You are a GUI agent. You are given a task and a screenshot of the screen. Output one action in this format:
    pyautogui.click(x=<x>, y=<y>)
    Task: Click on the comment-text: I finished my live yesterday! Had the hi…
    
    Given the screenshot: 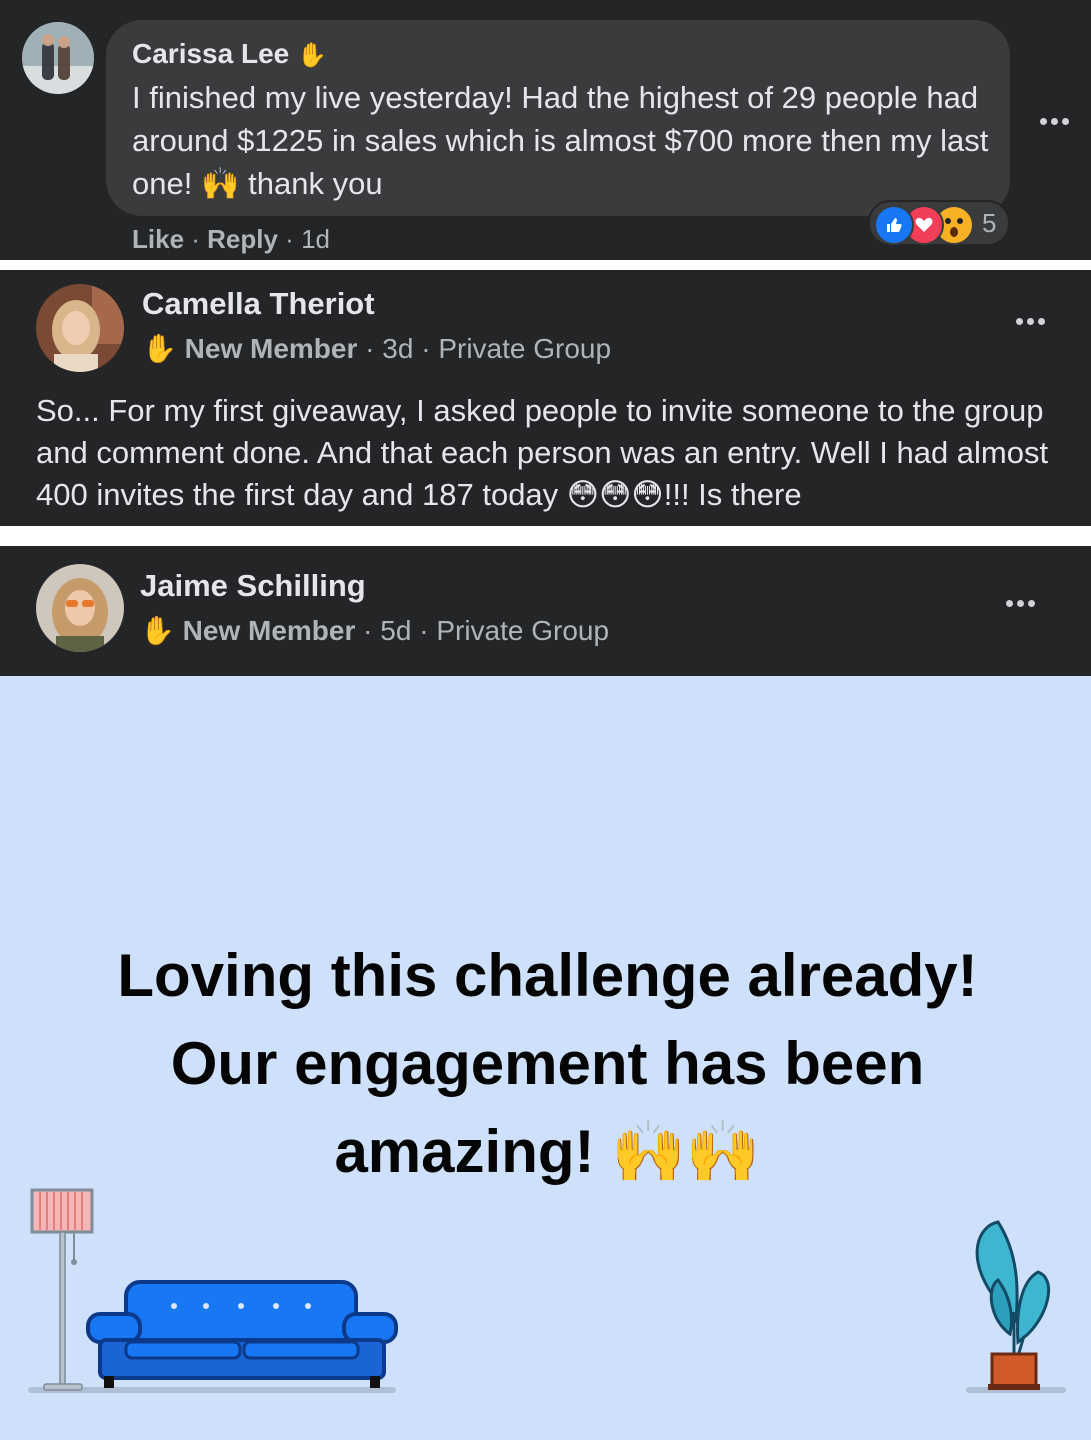 What is the action you would take?
    pyautogui.click(x=560, y=140)
    